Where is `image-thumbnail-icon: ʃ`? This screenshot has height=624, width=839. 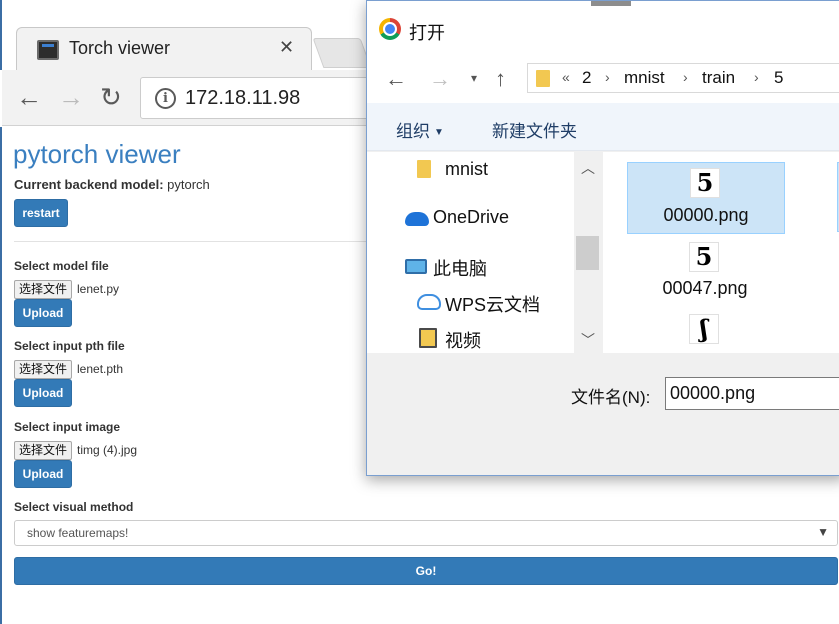 image-thumbnail-icon: ʃ is located at coordinates (704, 329).